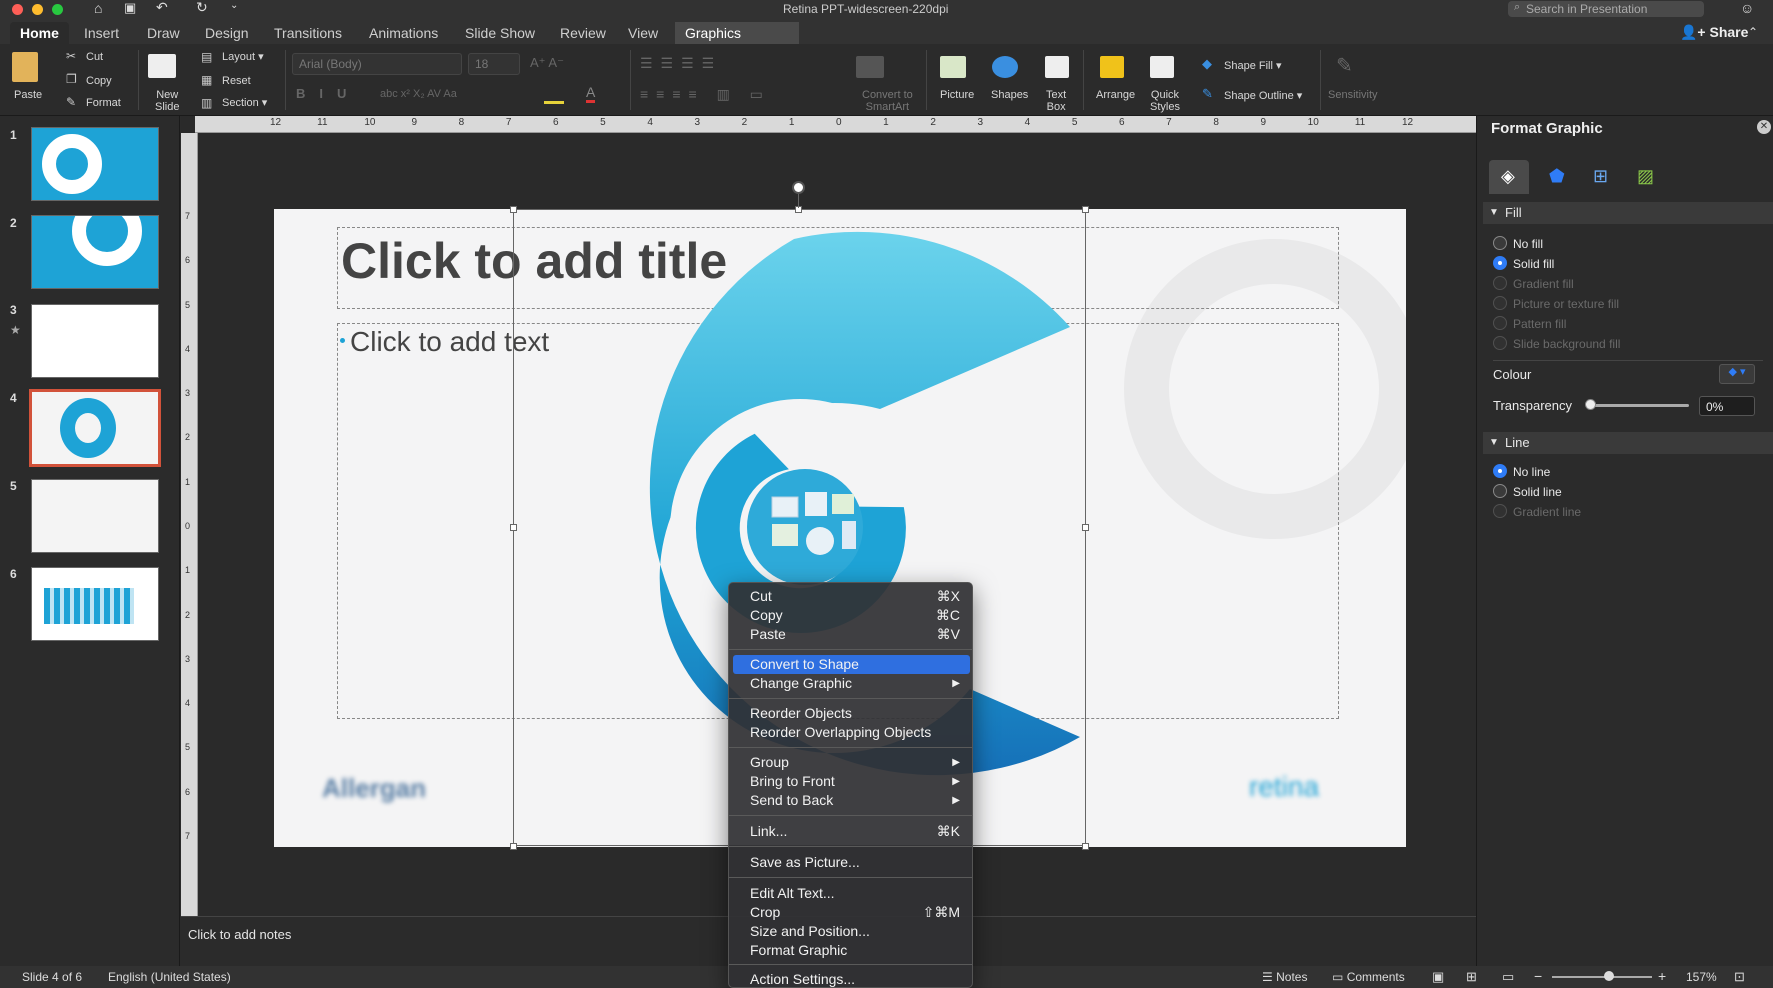 This screenshot has height=988, width=1773. I want to click on rotate-handle-icon, so click(798, 187).